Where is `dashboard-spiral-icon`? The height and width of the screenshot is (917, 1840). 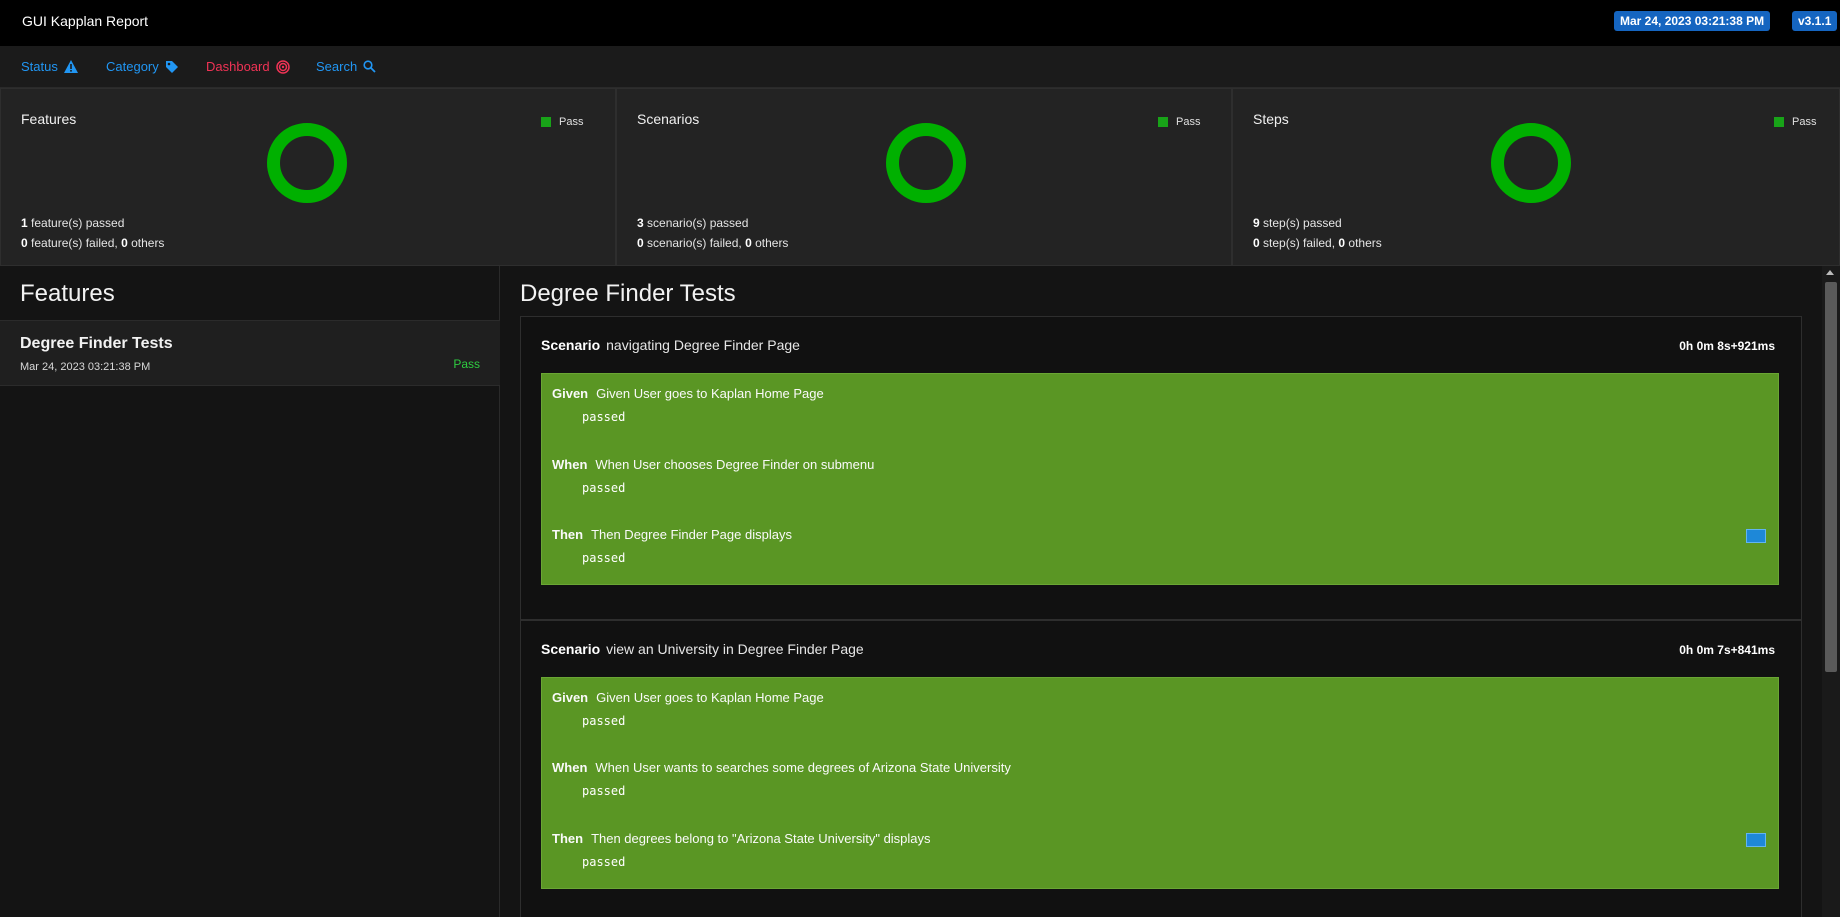 dashboard-spiral-icon is located at coordinates (282, 66).